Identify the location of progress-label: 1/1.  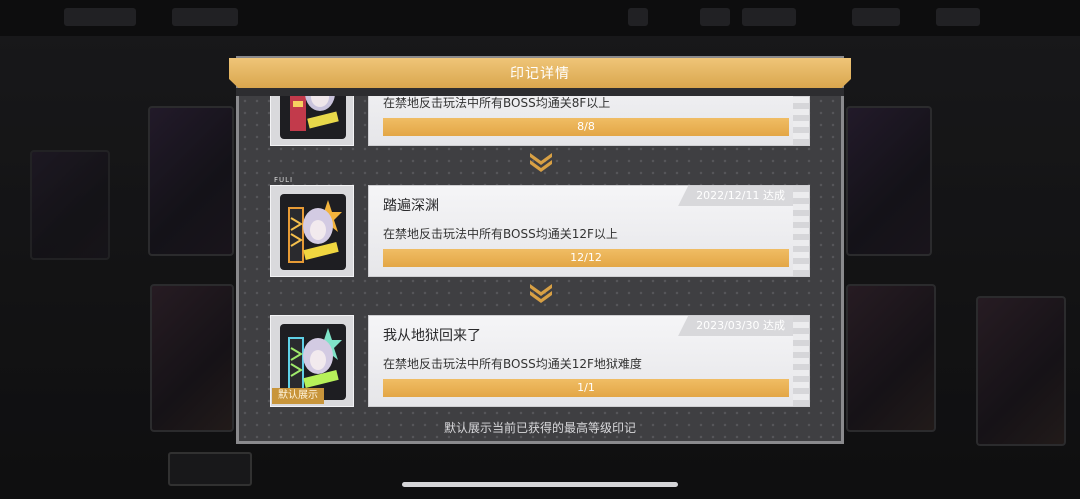
(586, 387).